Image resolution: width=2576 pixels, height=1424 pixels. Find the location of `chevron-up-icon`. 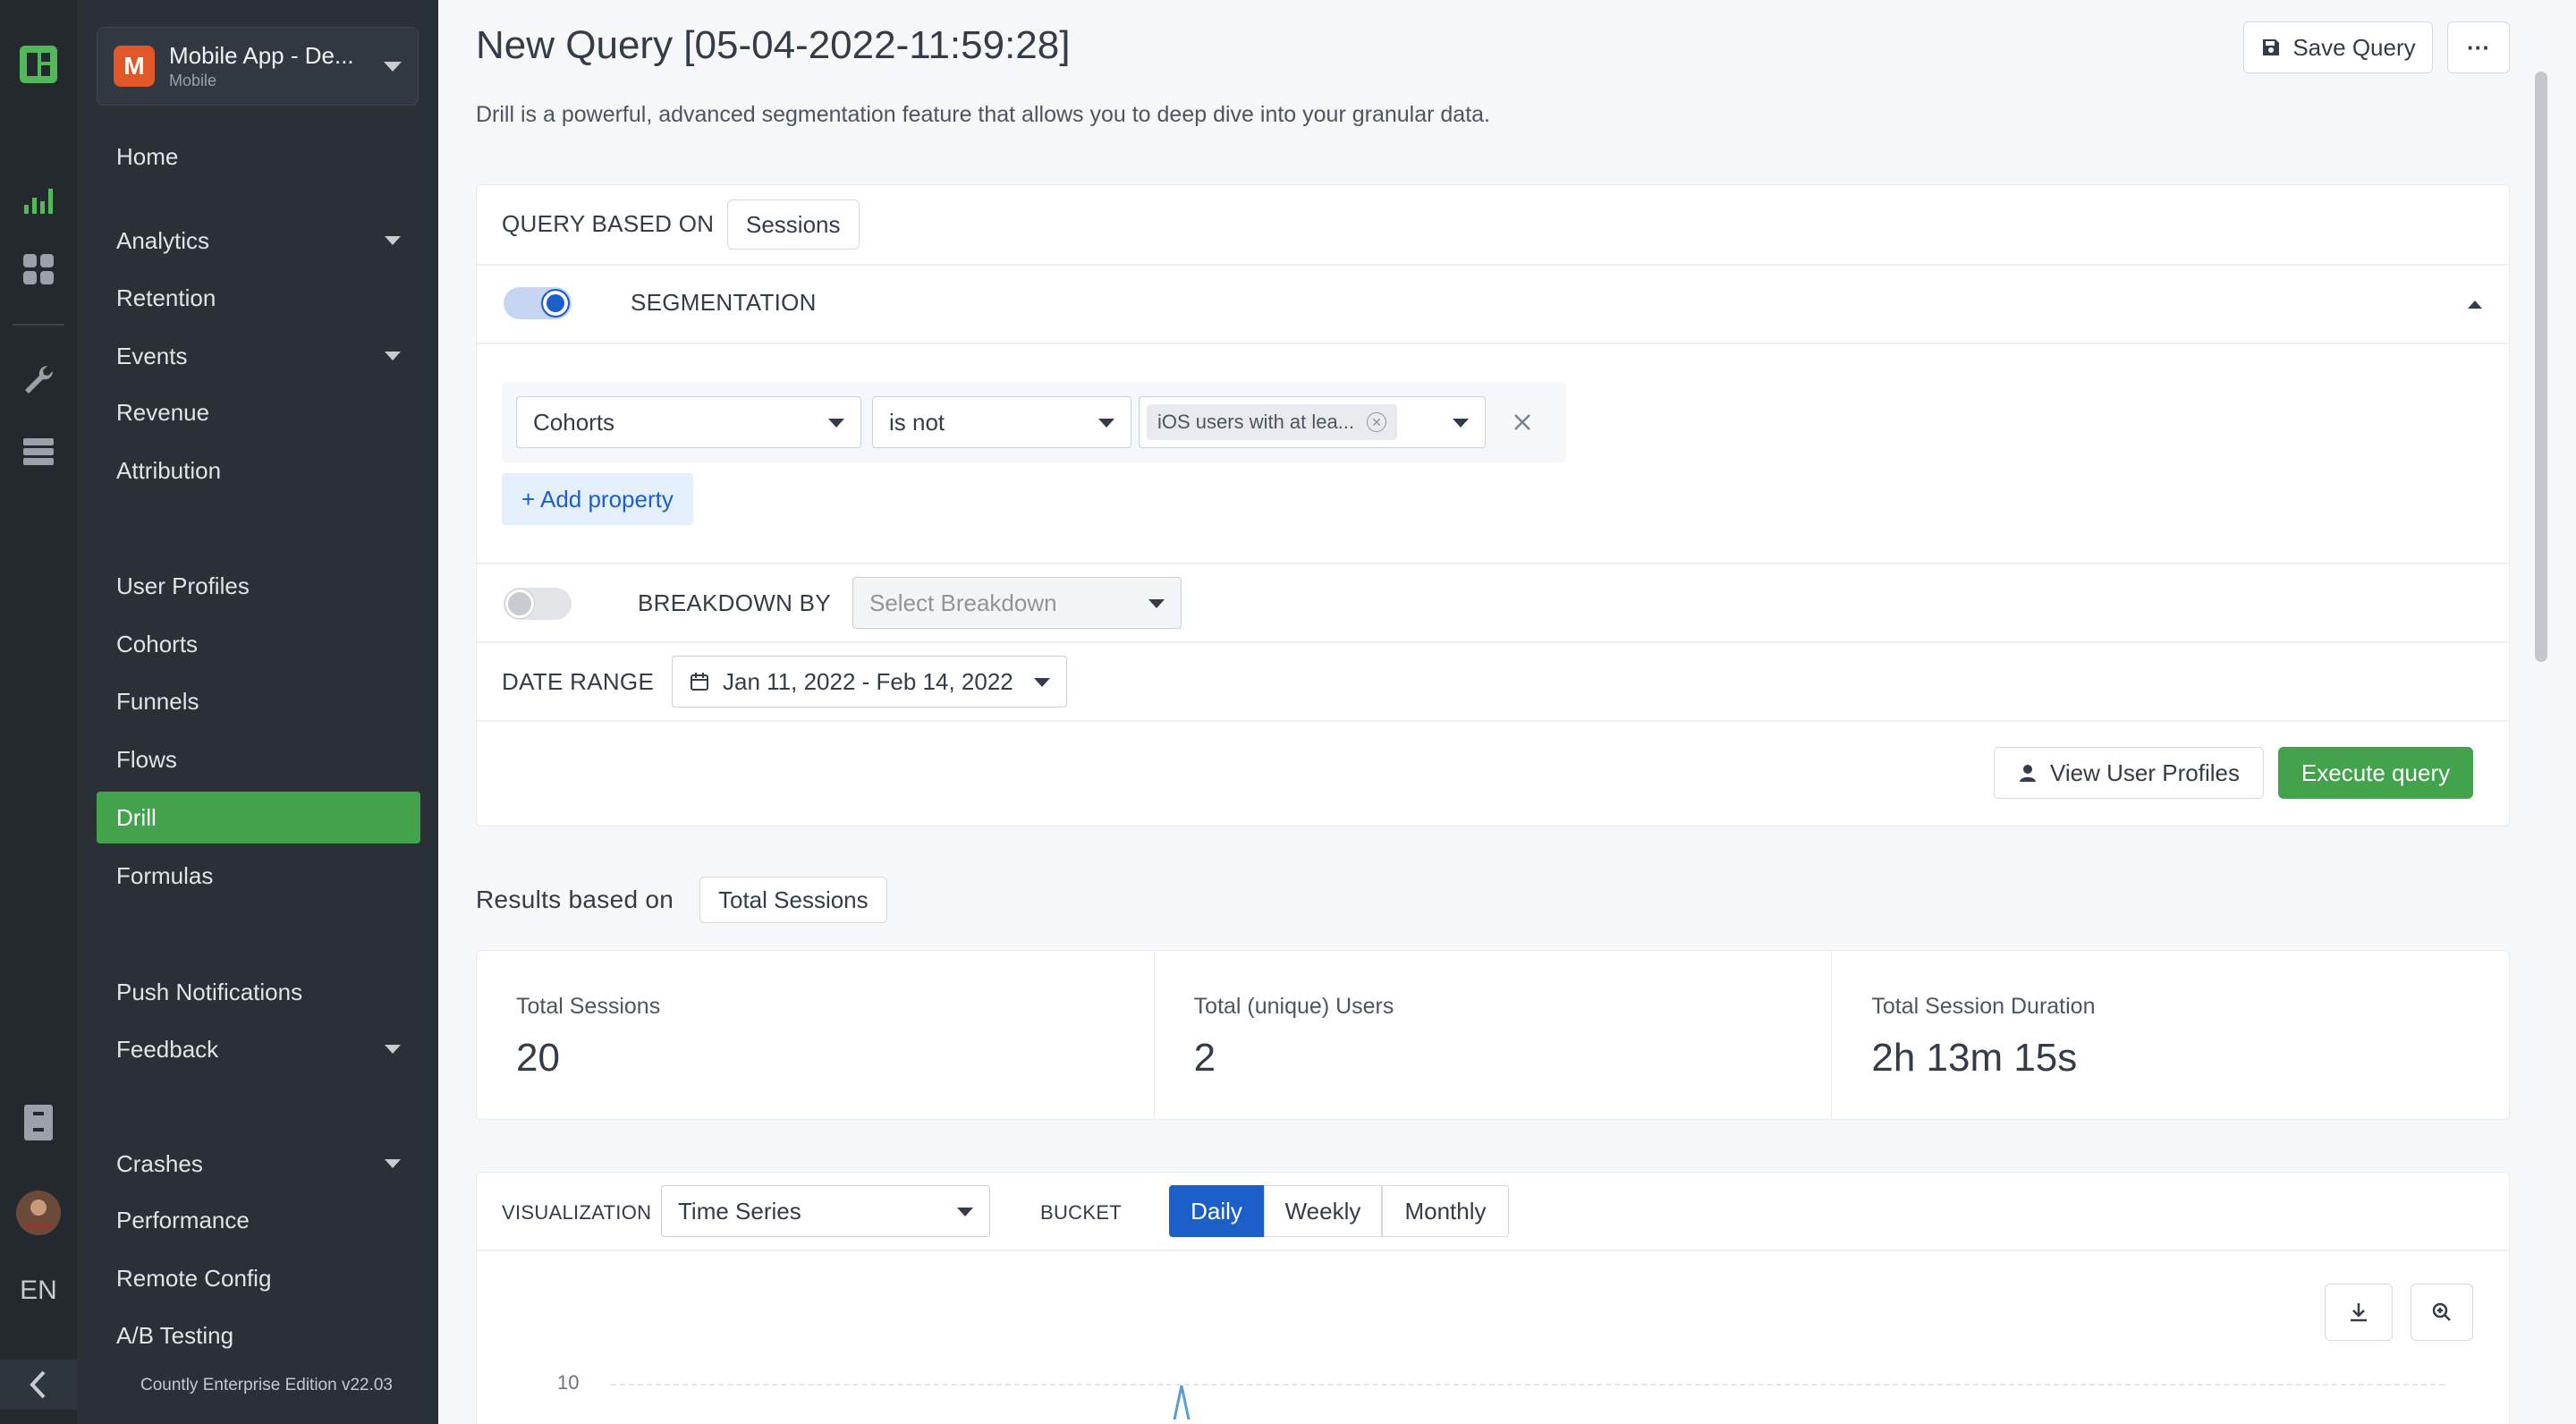

chevron-up-icon is located at coordinates (2475, 304).